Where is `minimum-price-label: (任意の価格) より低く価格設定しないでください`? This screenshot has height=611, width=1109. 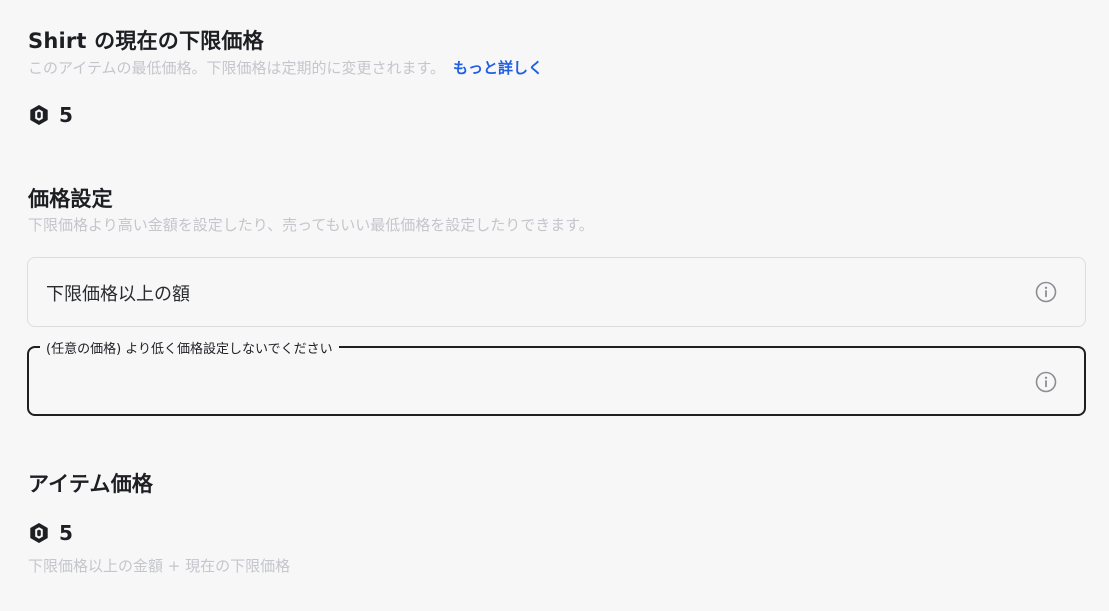 minimum-price-label: (任意の価格) より低く価格設定しないでください is located at coordinates (189, 347).